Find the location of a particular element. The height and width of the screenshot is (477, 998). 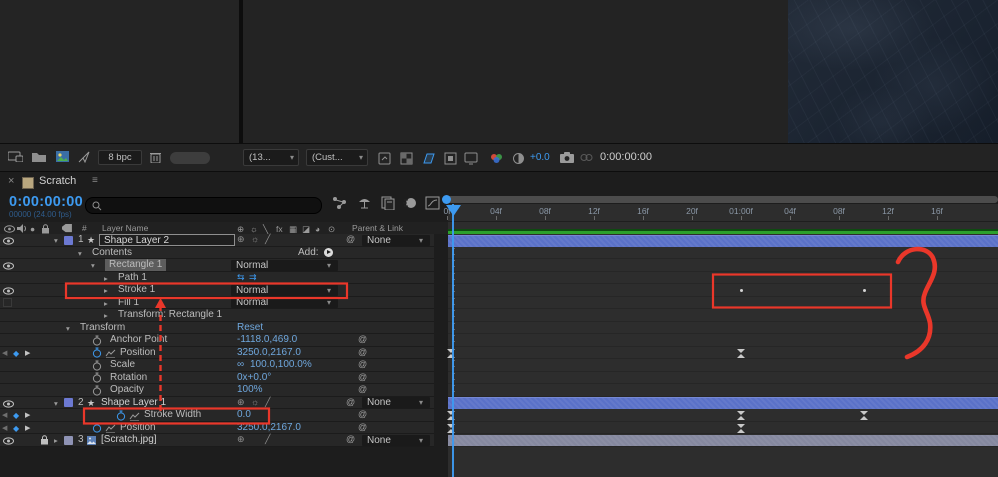

layer-row: ▾ 1 ★ Shape Layer 2 ⊕ ☼ ╱ @ None ▾ is located at coordinates (217, 240).